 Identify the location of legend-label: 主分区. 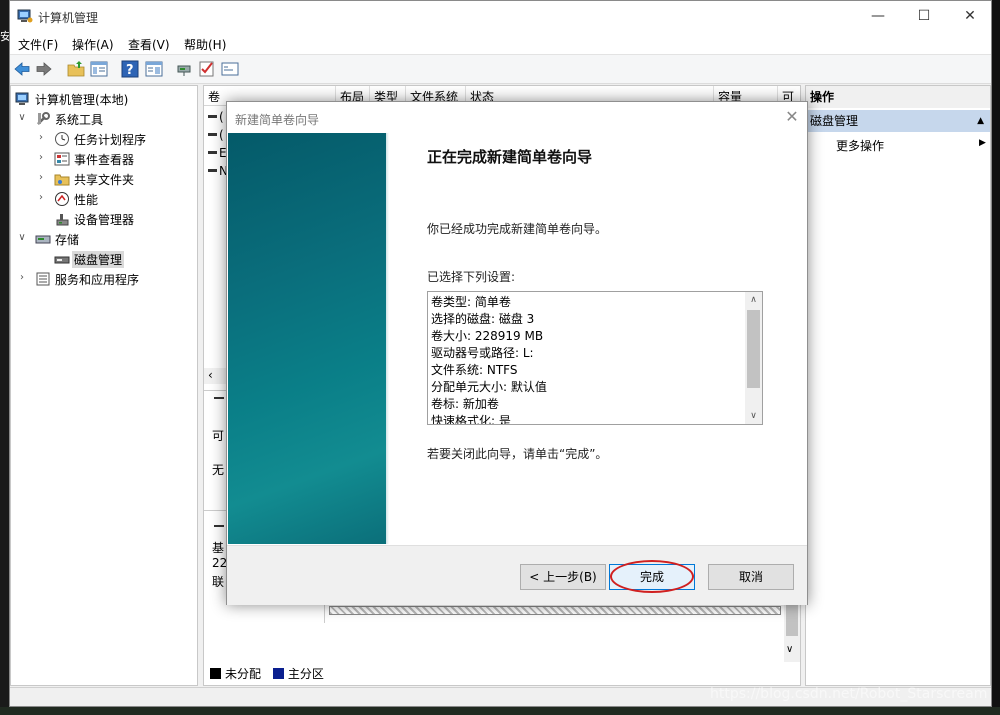
(305, 674).